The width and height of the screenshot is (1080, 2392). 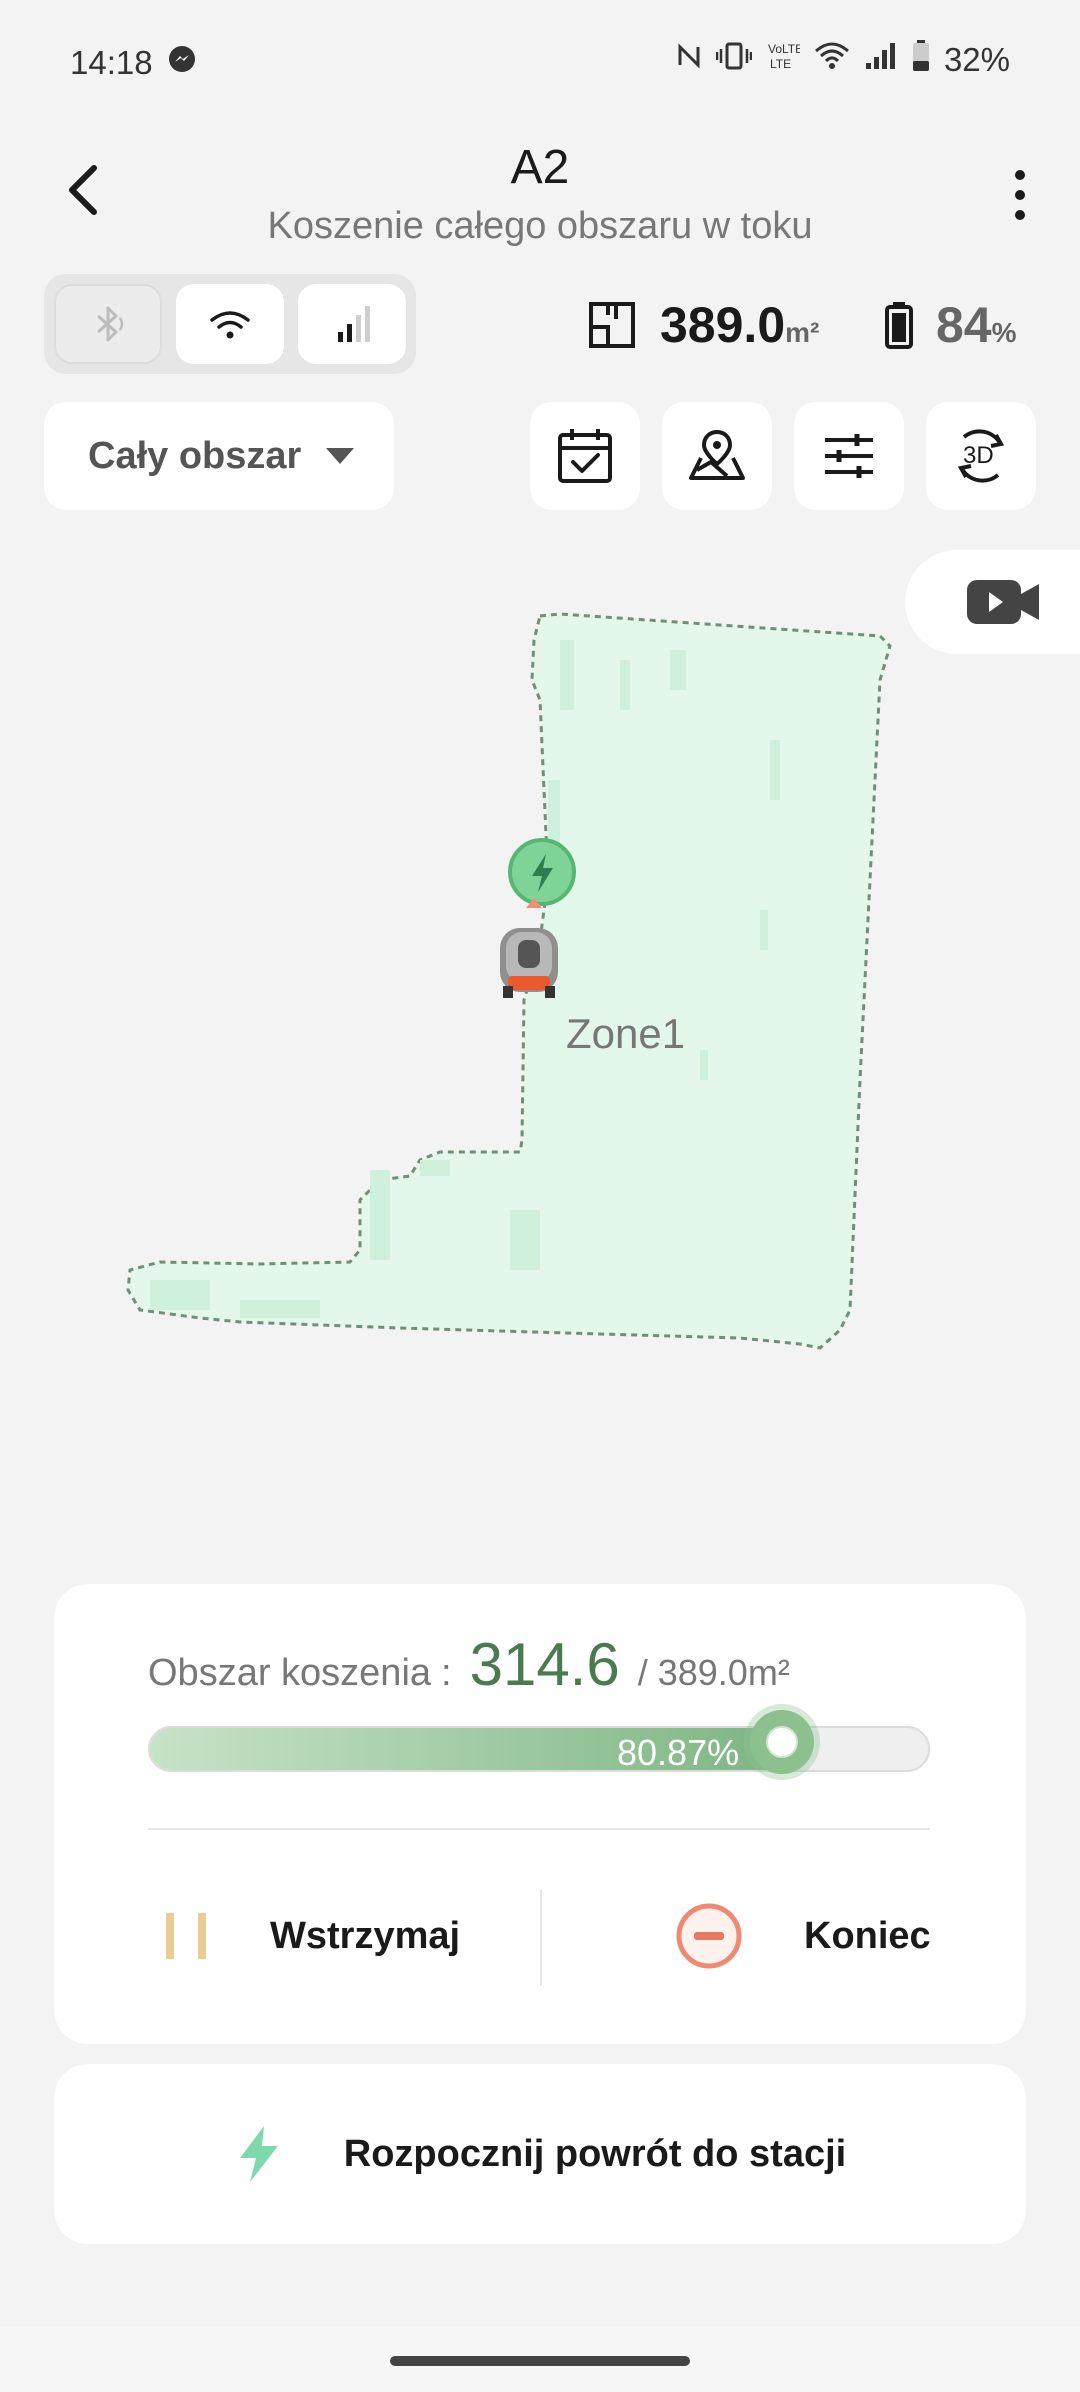 I want to click on charging-station-icon, so click(x=542, y=872).